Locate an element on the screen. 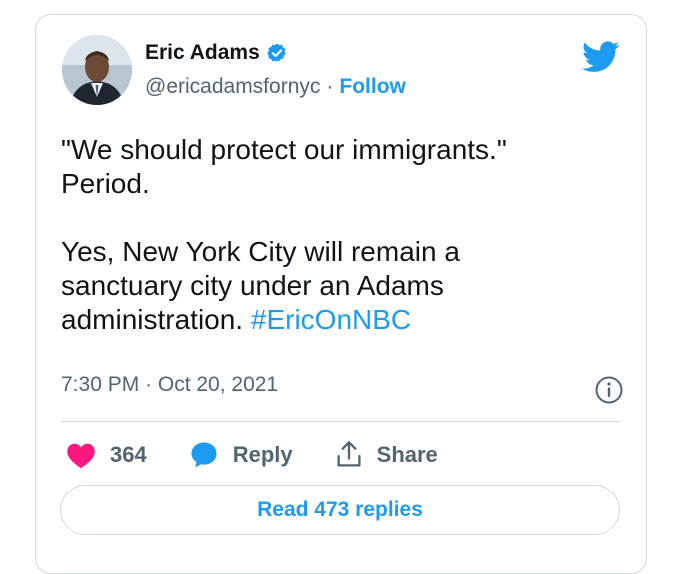 Image resolution: width=680 pixels, height=574 pixels. share-label: Share is located at coordinates (407, 454).